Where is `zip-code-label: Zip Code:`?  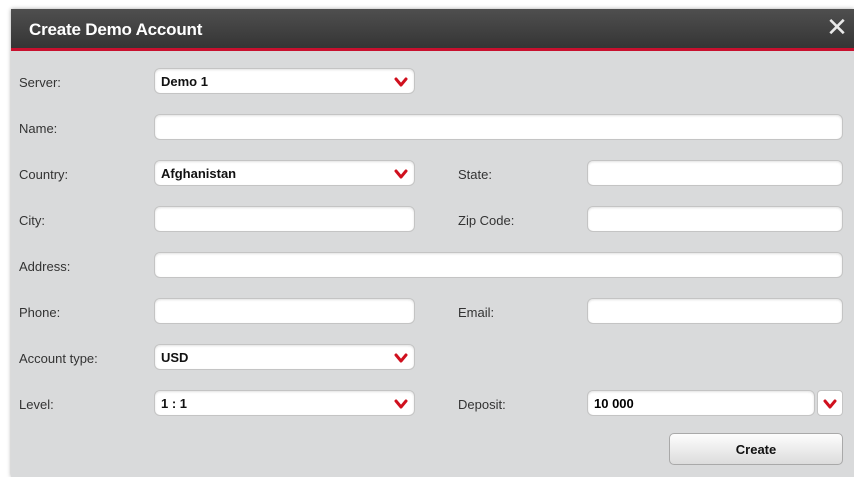 zip-code-label: Zip Code: is located at coordinates (486, 220).